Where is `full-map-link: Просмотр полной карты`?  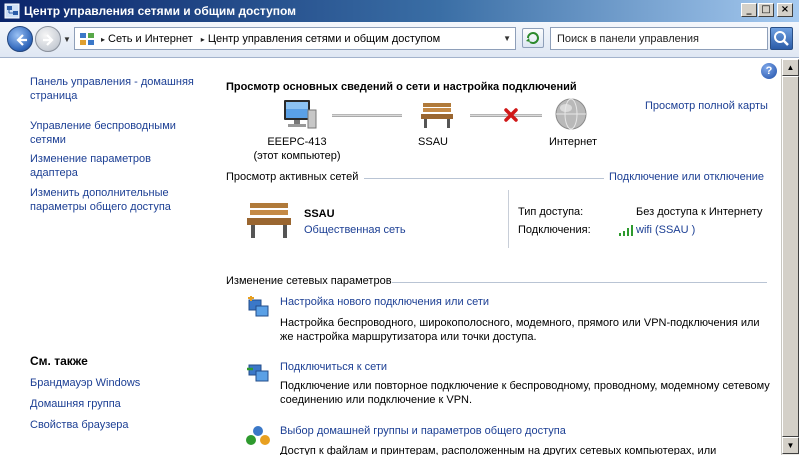 full-map-link: Просмотр полной карты is located at coordinates (706, 106).